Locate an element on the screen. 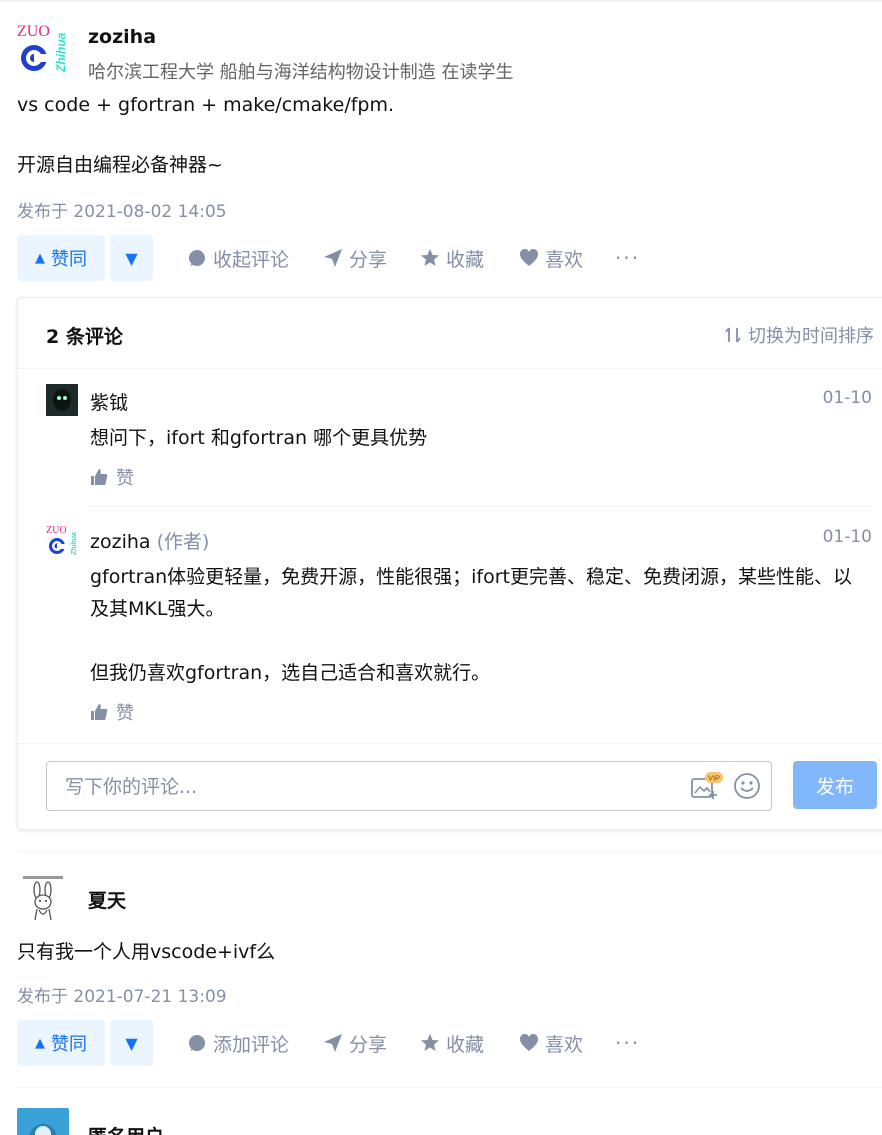 The width and height of the screenshot is (882, 1135). publish-time: 发布于 2021-08-02 14:05 is located at coordinates (122, 209).